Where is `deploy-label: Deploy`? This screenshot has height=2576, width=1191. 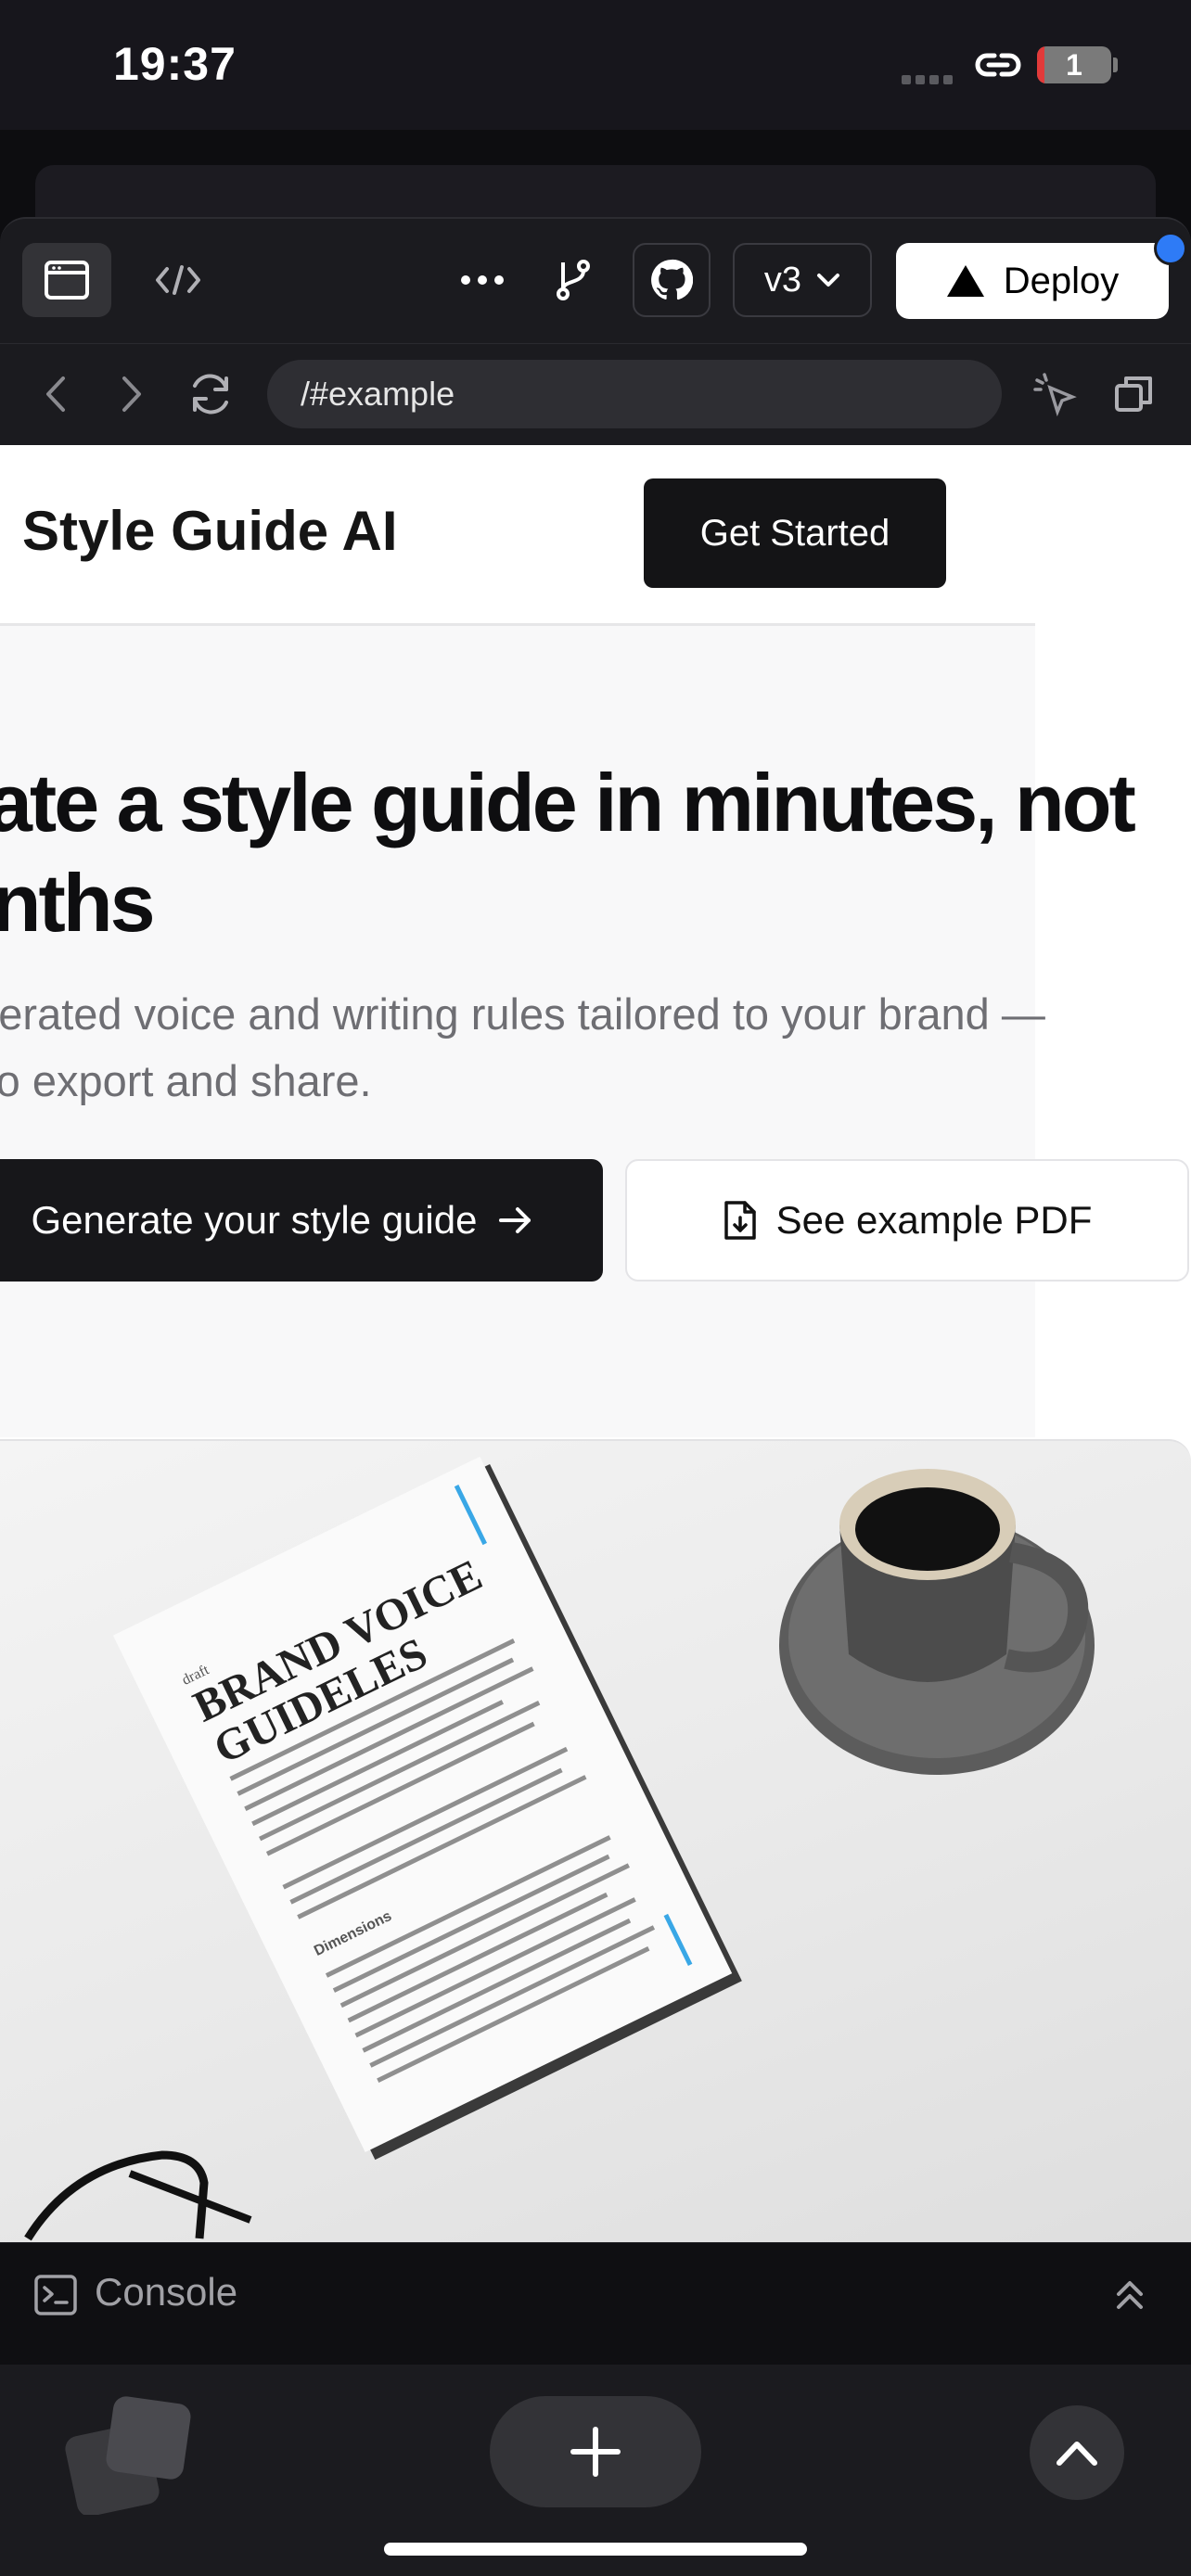
deploy-label: Deploy is located at coordinates (1061, 281).